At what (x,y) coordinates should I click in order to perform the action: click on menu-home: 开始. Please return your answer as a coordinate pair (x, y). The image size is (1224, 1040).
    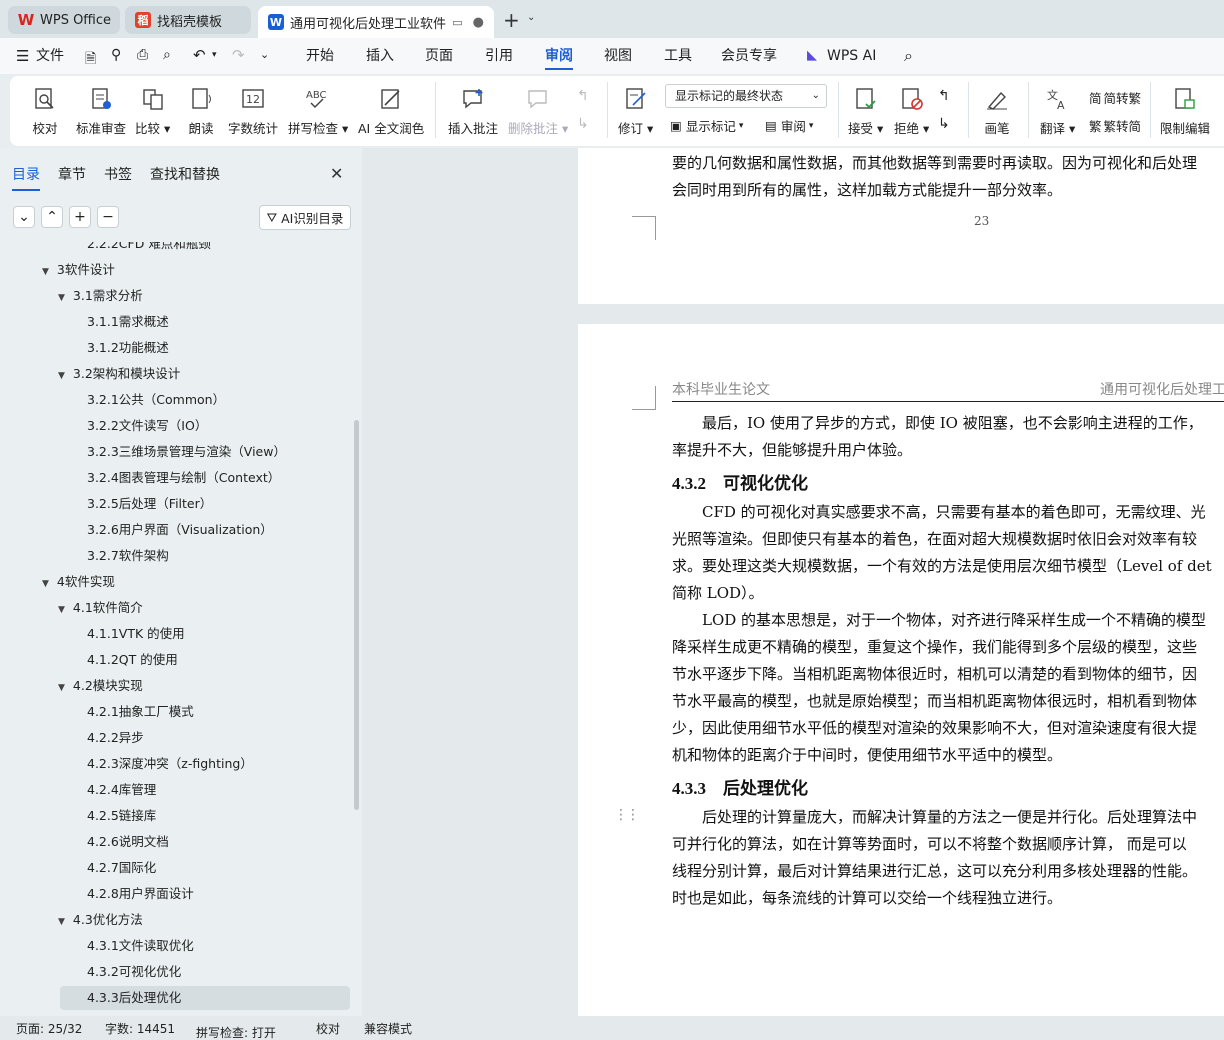
    Looking at the image, I should click on (320, 56).